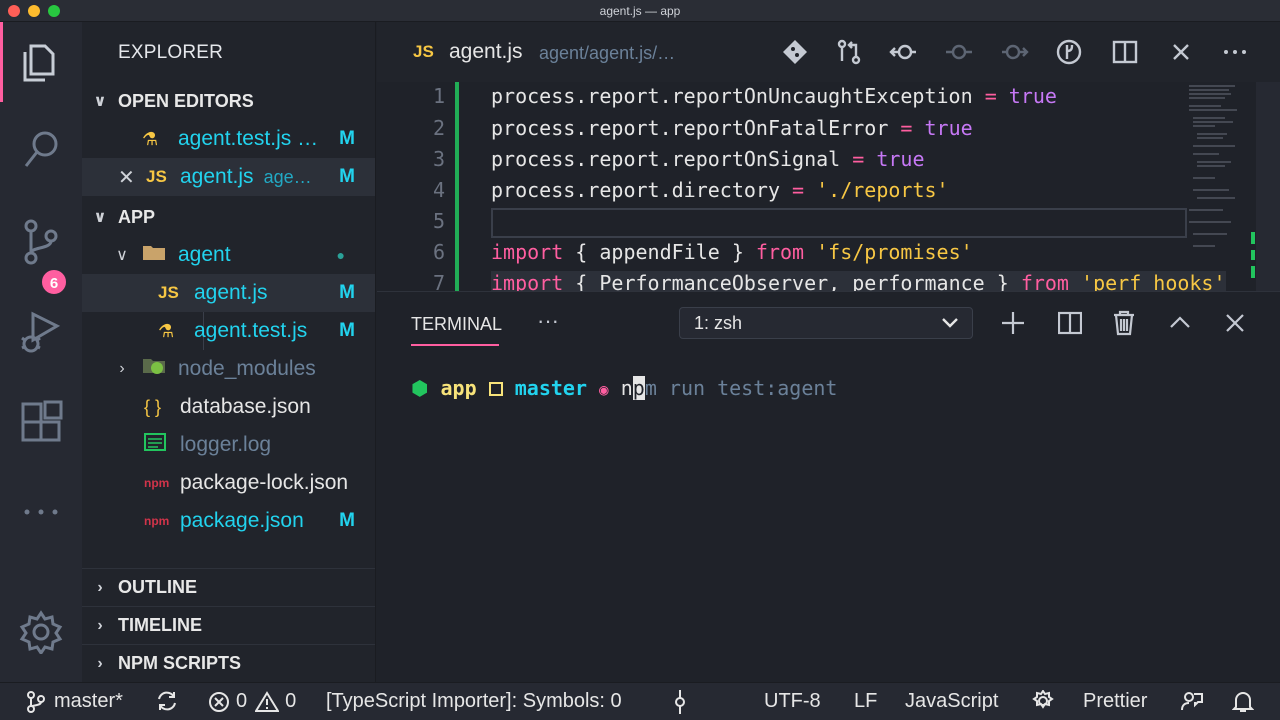 The width and height of the screenshot is (1280, 720). Describe the element at coordinates (882, 190) in the screenshot. I see `code-string: './reports'` at that location.